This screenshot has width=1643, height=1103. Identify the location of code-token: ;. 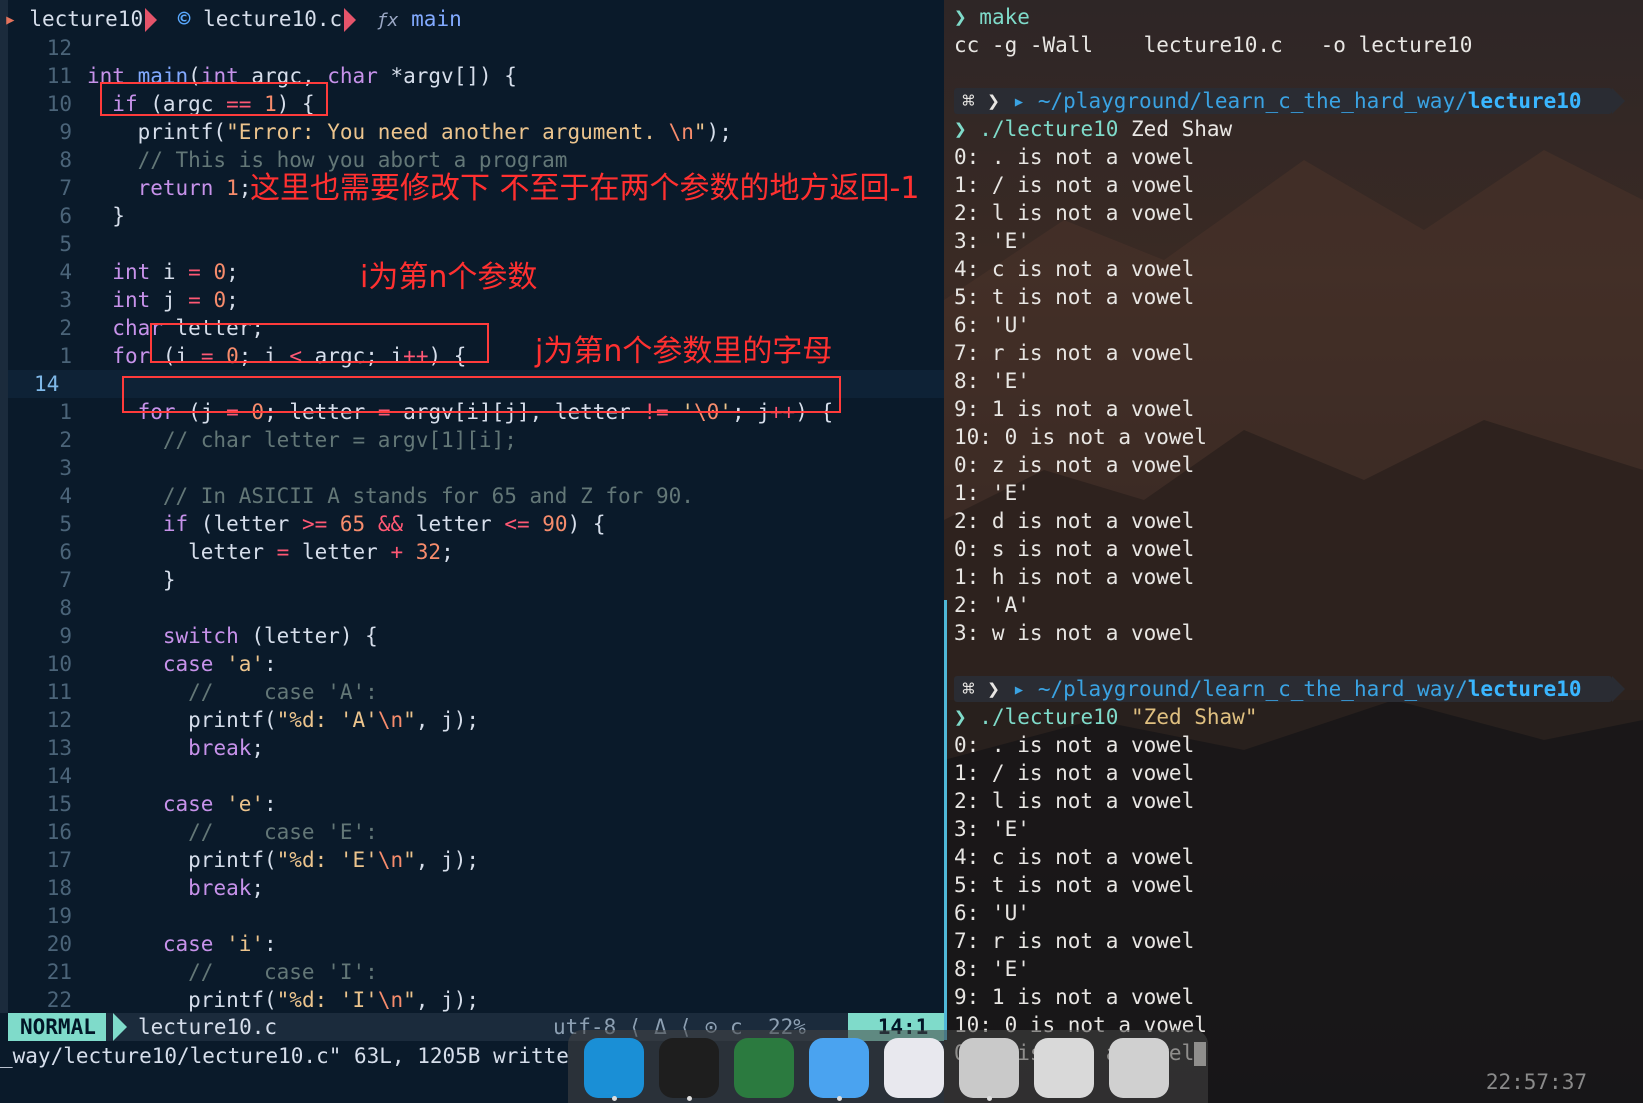
(258, 748).